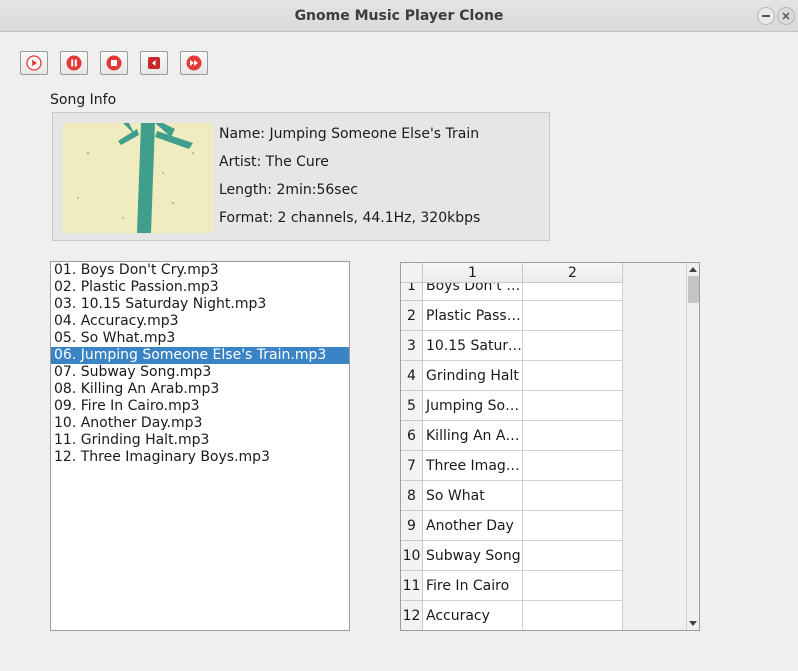  I want to click on previous-button, so click(154, 63).